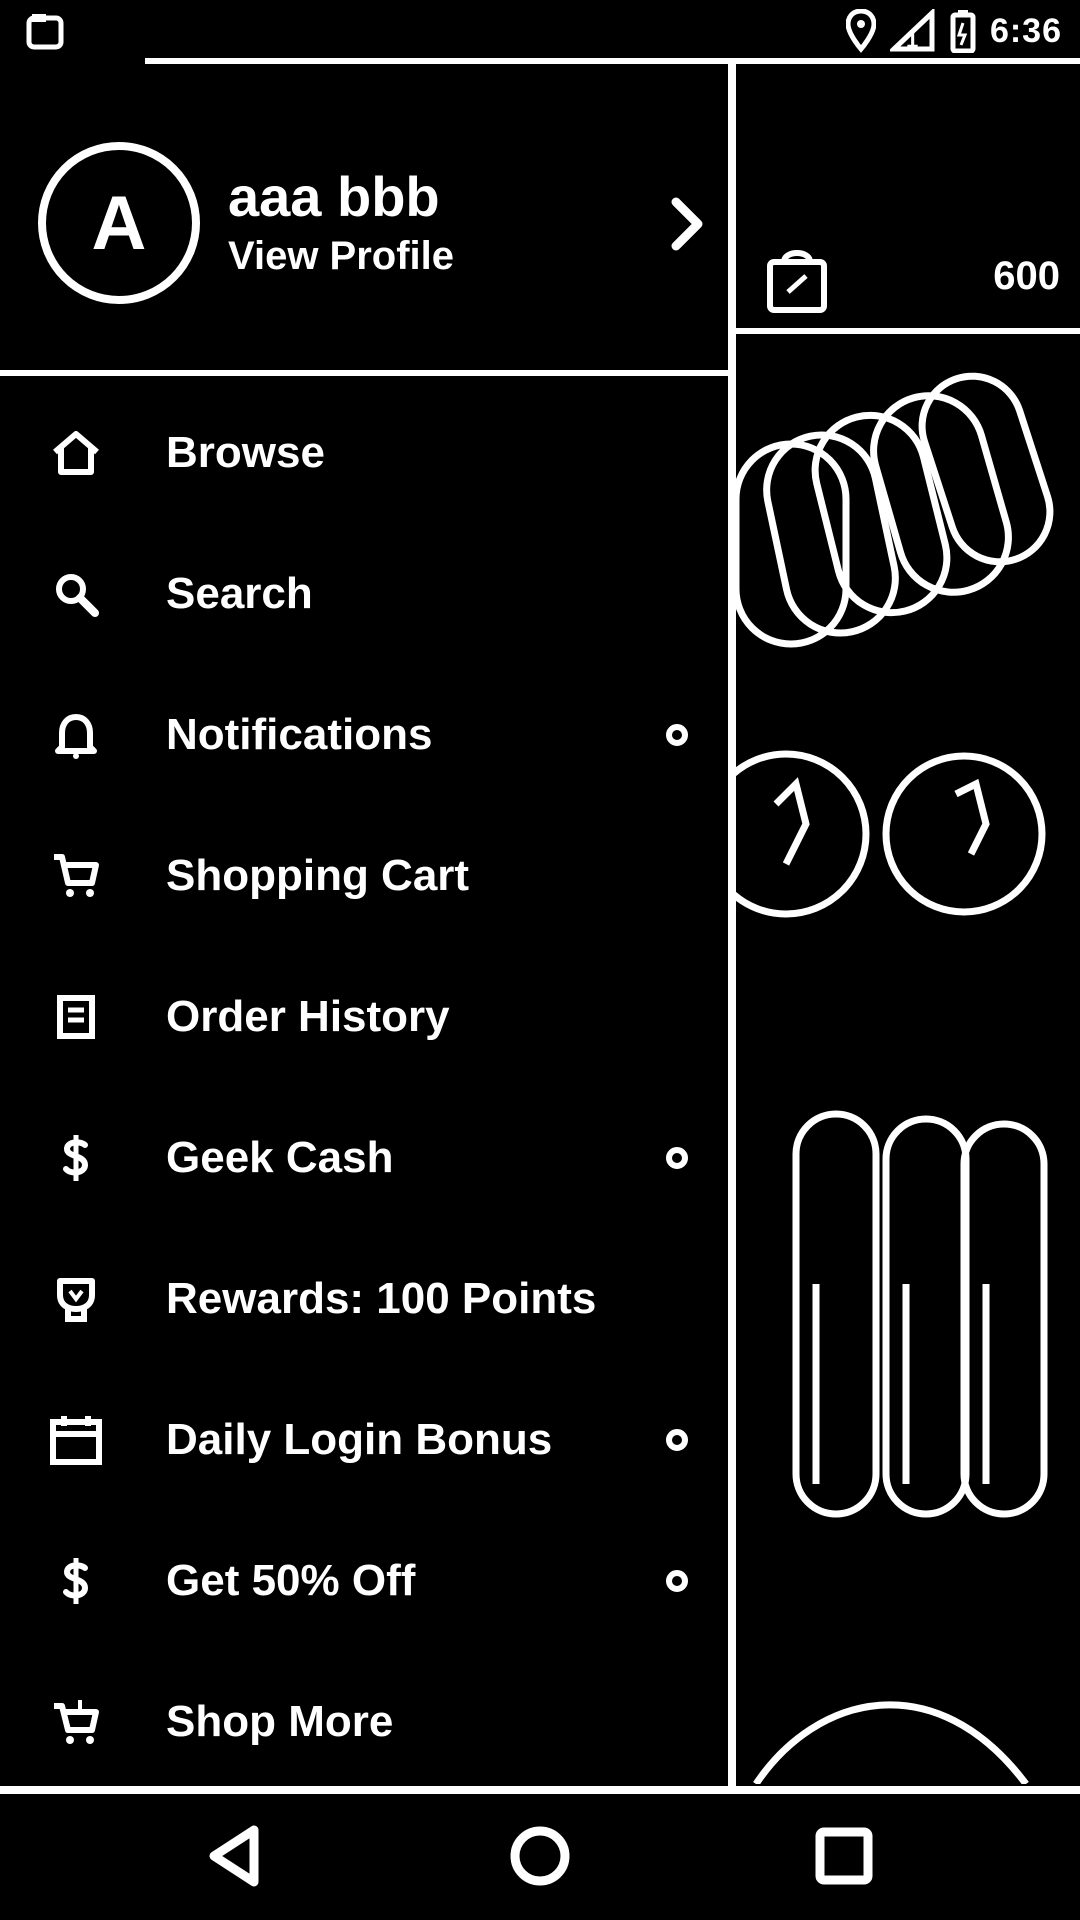  I want to click on nav-bar-divider, so click(540, 1790).